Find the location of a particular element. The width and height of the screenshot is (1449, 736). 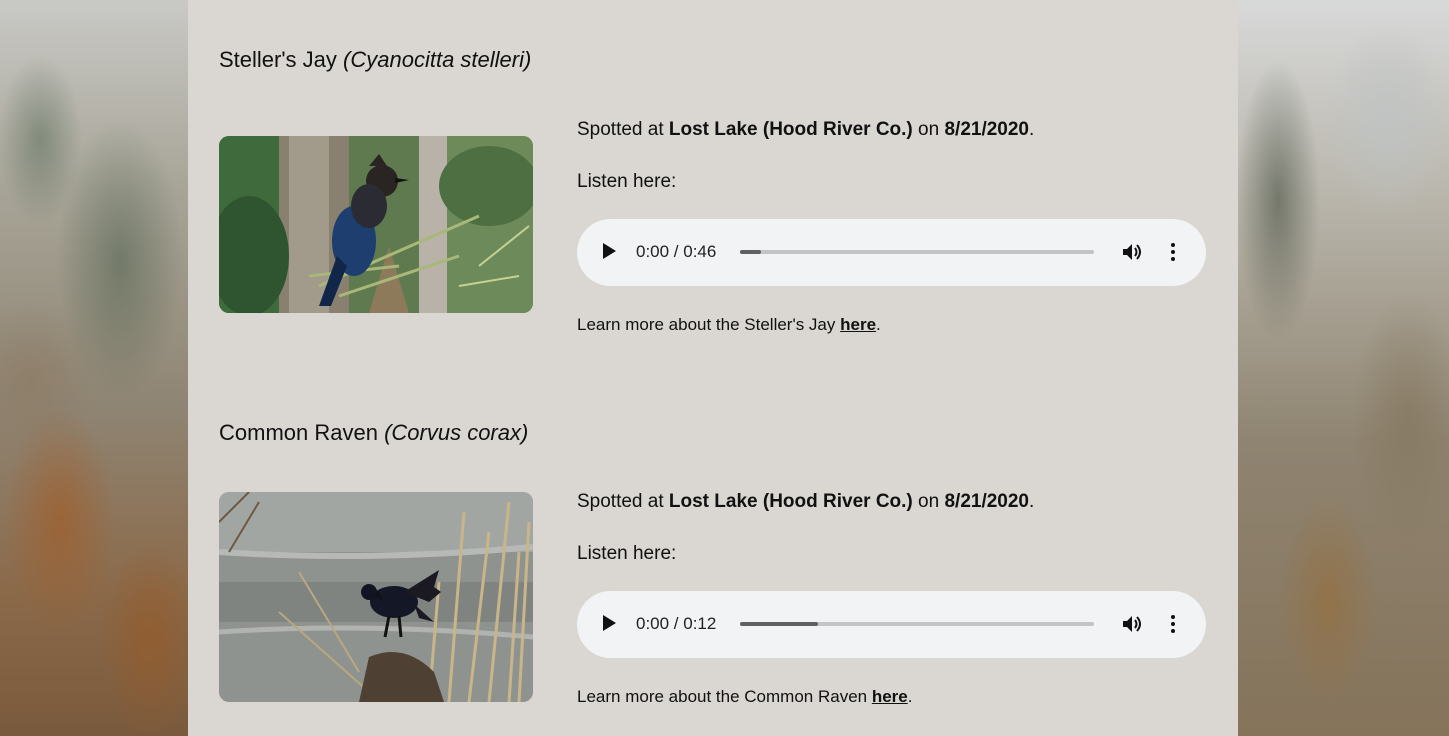

bird-title: Common Raven (Corvus corax) is located at coordinates (719, 433).